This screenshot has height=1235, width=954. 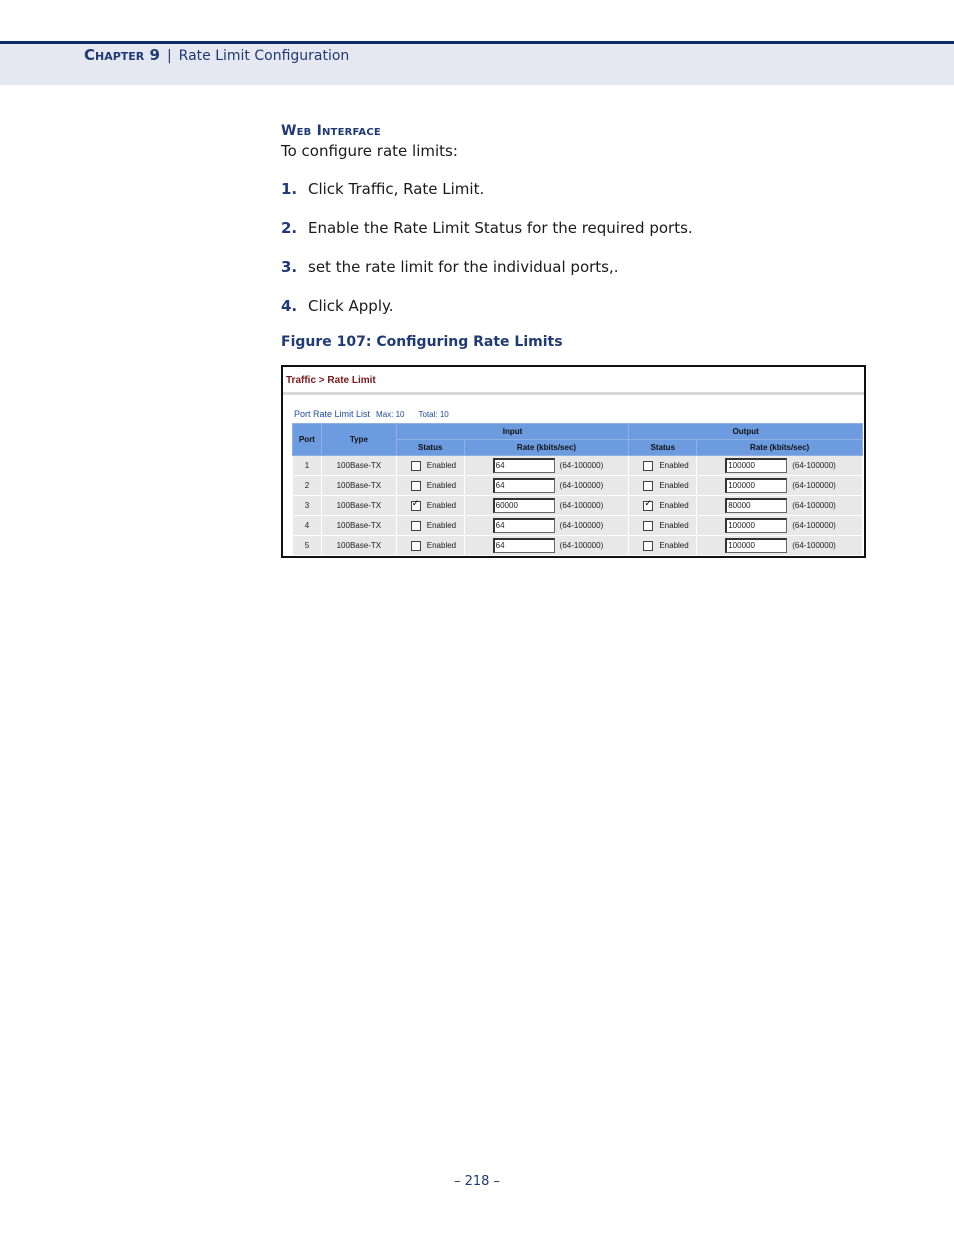 I want to click on list-max: Max: 10, so click(x=390, y=414).